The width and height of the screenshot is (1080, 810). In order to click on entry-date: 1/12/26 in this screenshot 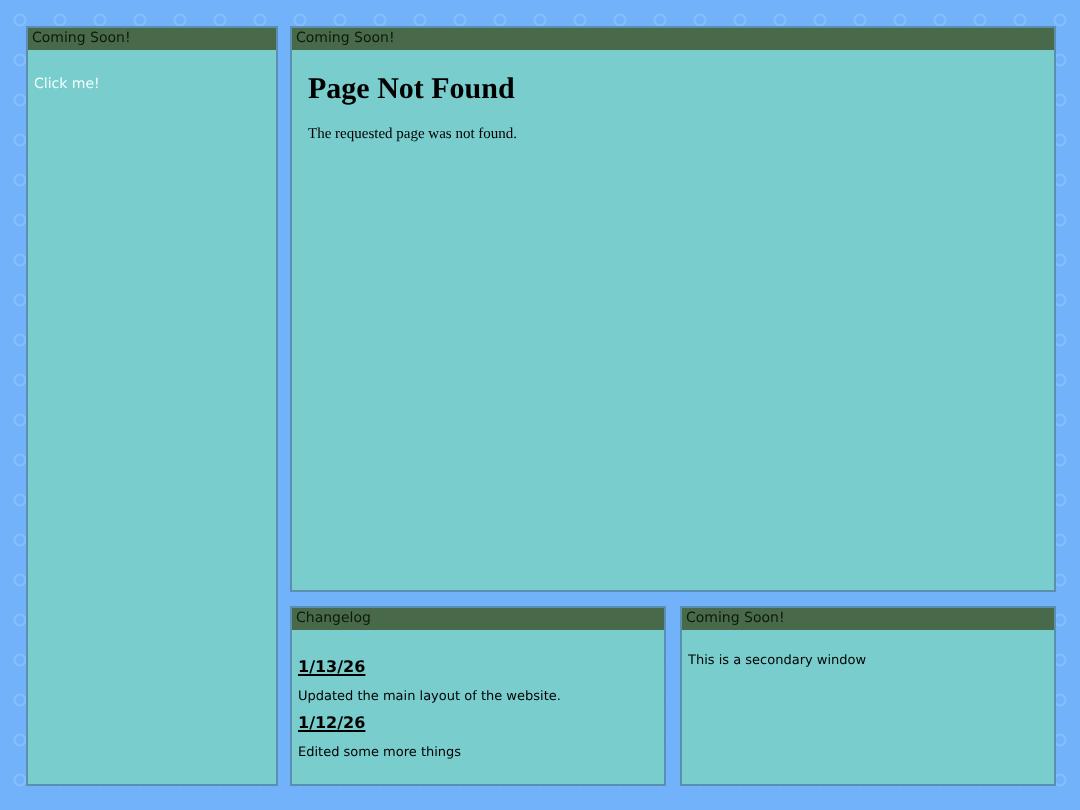, I will do `click(332, 723)`.